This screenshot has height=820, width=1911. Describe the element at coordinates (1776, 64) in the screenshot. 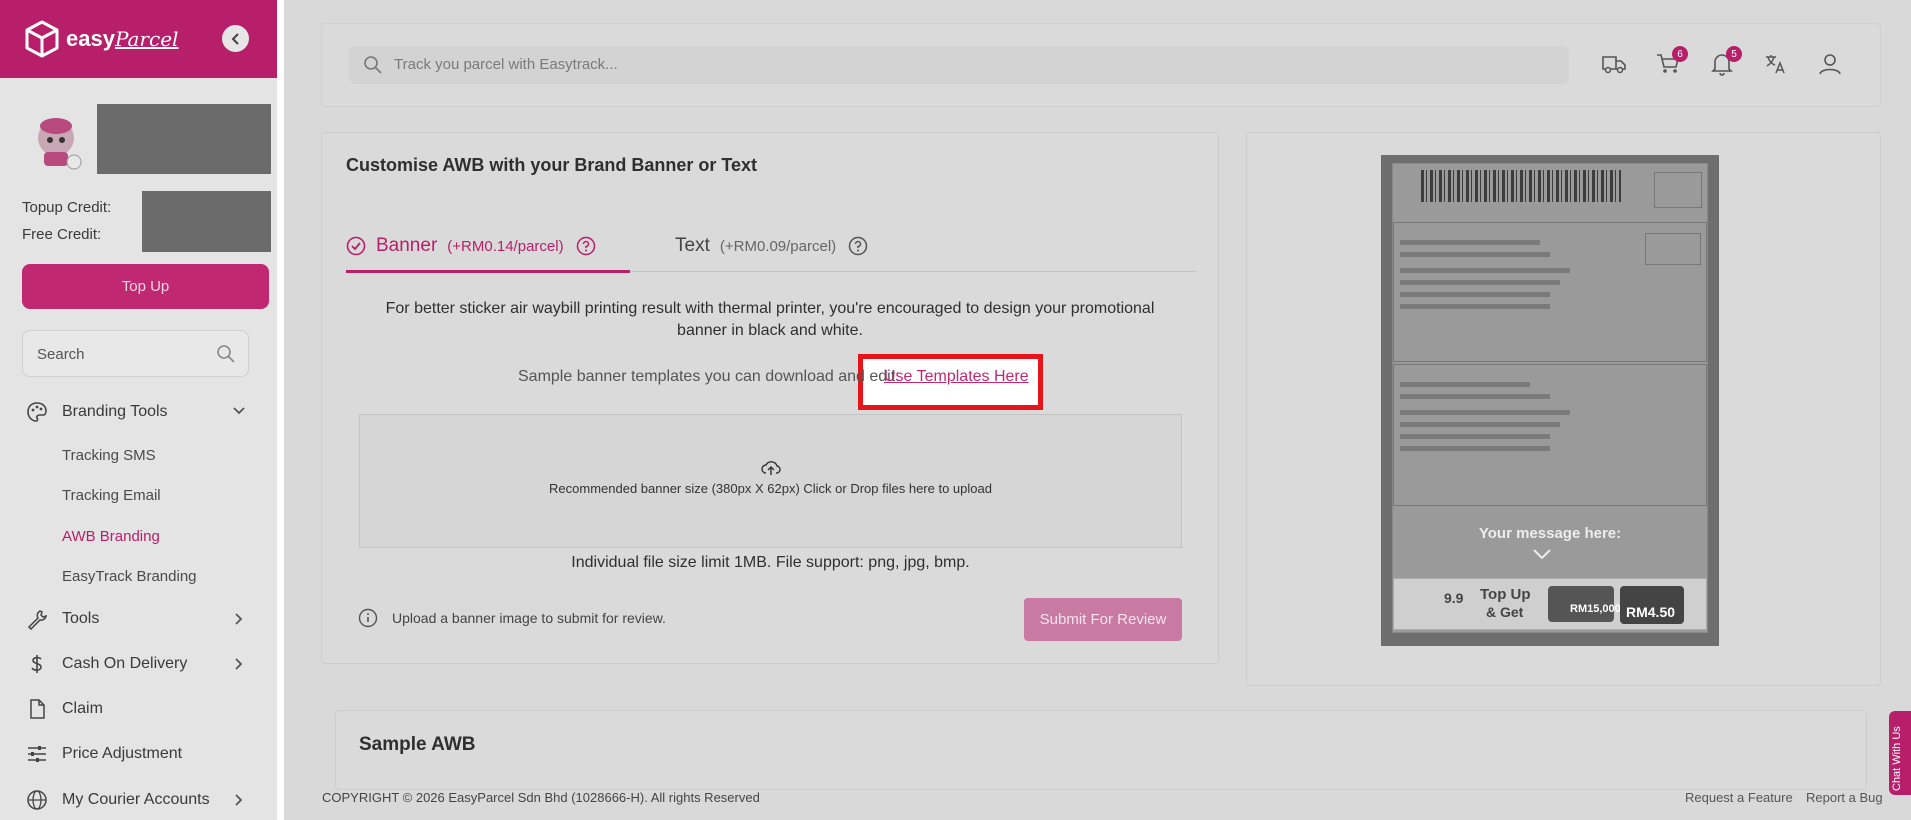

I see `translate-icon` at that location.